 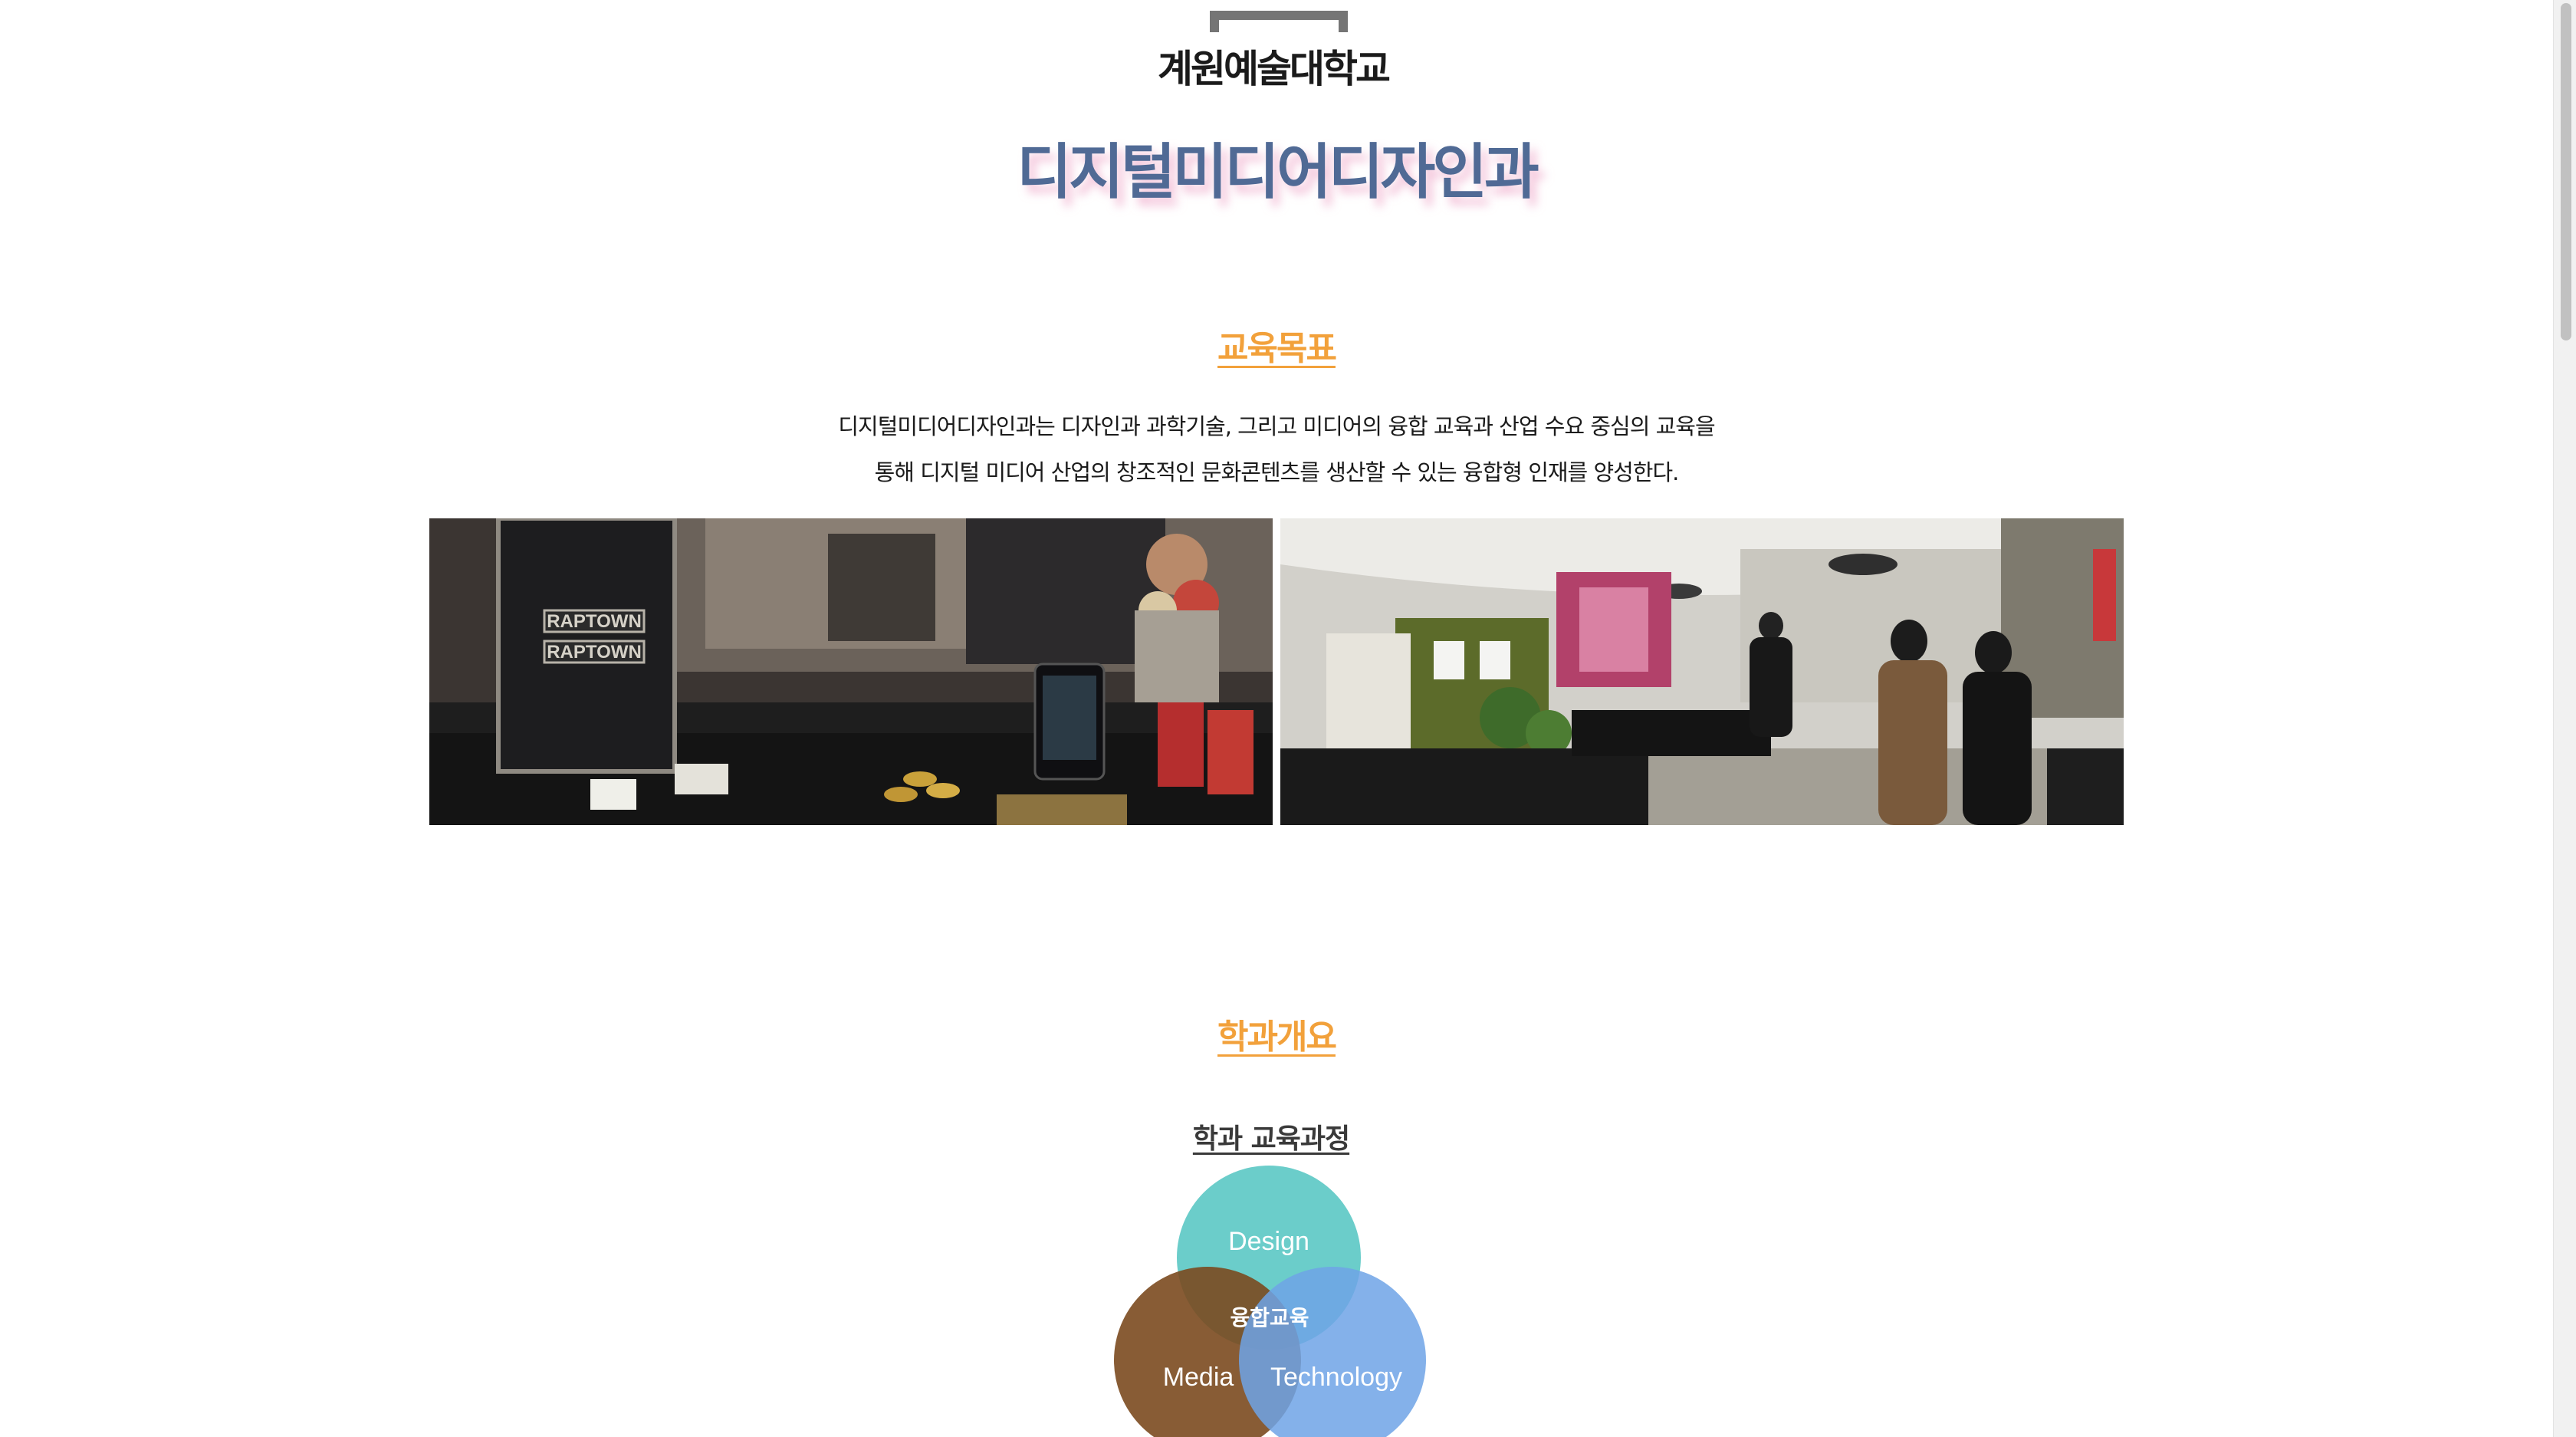 What do you see at coordinates (1274, 69) in the screenshot?
I see `logo-text: 계원예술대학교` at bounding box center [1274, 69].